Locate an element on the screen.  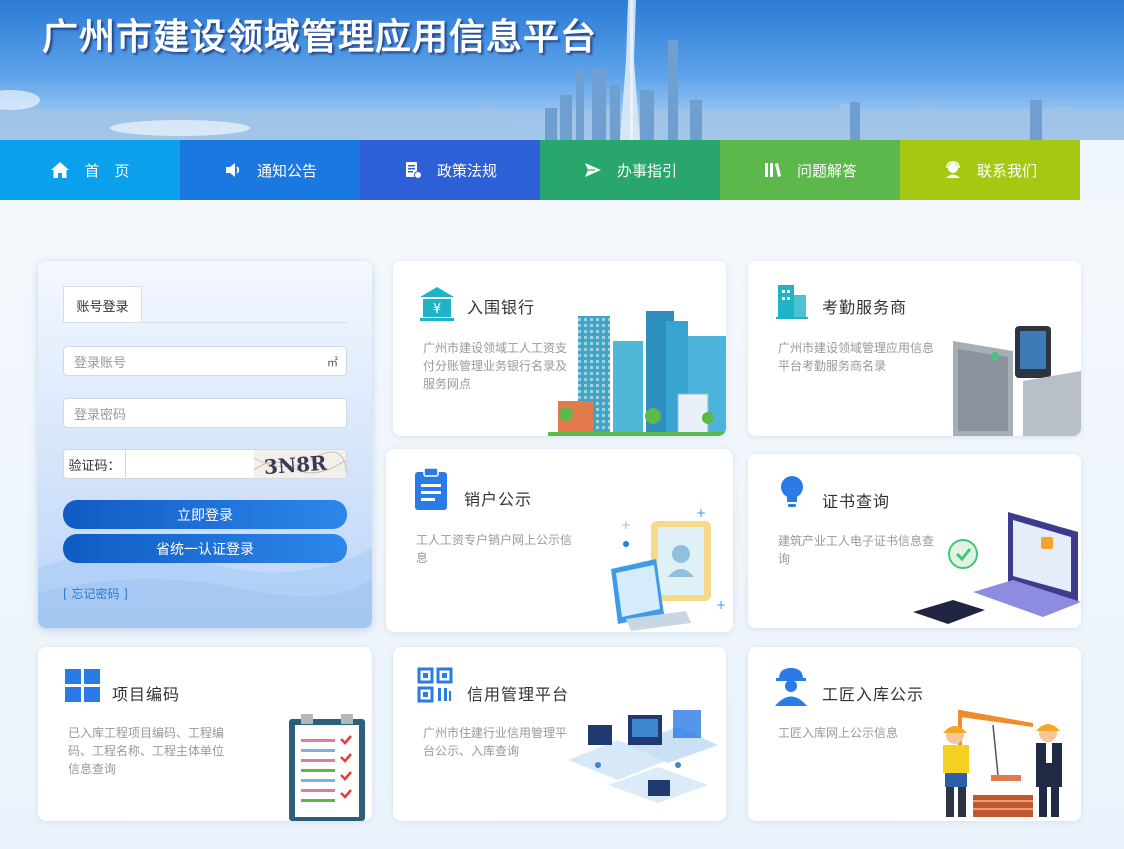
card-desc: 广州市住建行业信用管理平台公示、入库查询 is located at coordinates (495, 742).